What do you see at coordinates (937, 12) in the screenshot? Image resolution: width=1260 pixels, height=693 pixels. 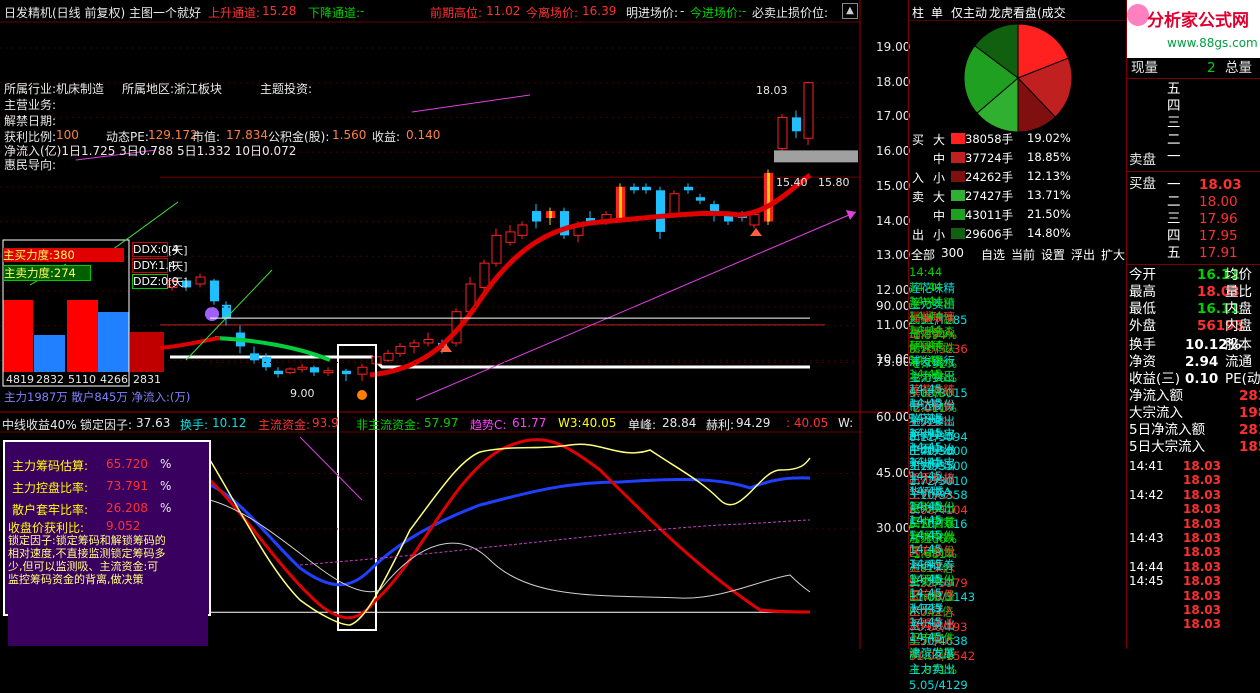 I see `tab-single: 单` at bounding box center [937, 12].